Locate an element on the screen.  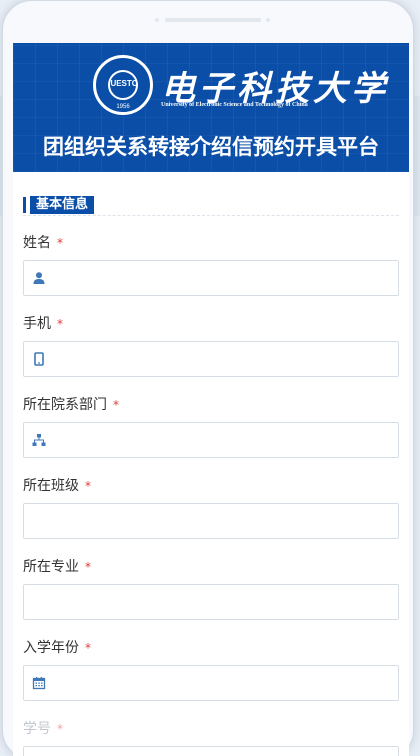
name-input is located at coordinates (211, 278).